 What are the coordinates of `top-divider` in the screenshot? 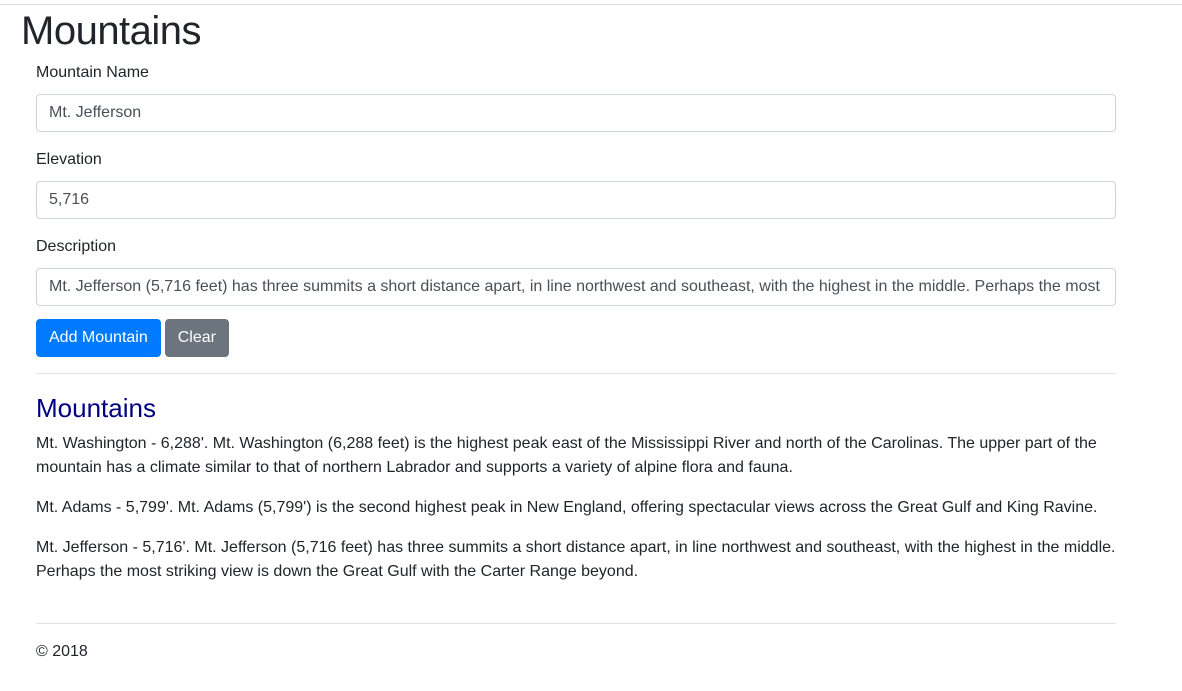 It's located at (591, 4).